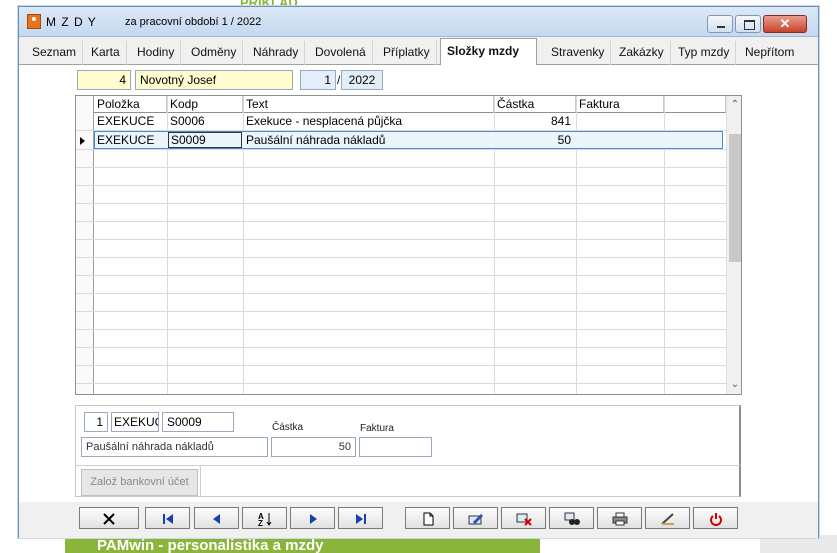 Image resolution: width=837 pixels, height=553 pixels. I want to click on employee-name-field: Novotný Josef, so click(214, 80).